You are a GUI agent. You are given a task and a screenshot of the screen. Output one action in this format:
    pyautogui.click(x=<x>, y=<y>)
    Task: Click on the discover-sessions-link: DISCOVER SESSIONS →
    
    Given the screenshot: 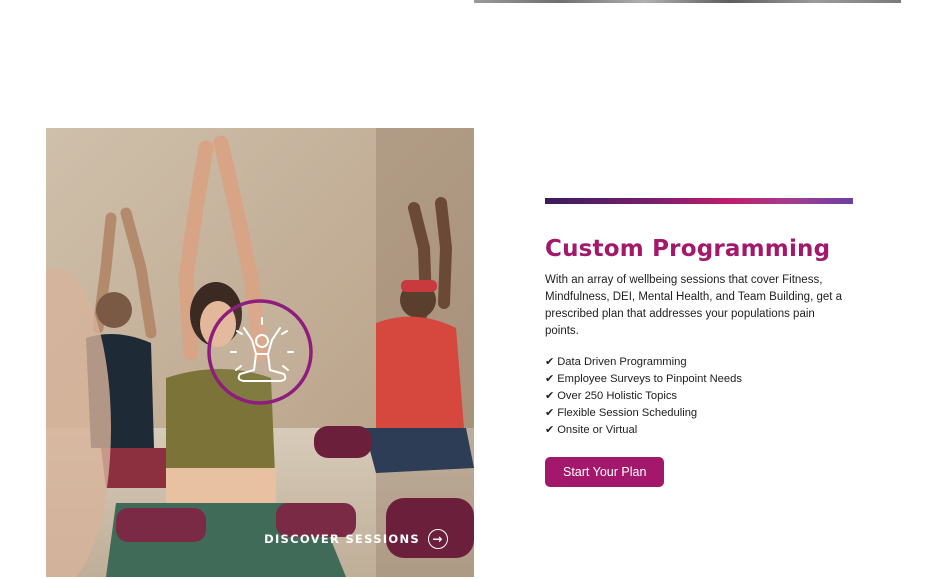 What is the action you would take?
    pyautogui.click(x=356, y=539)
    